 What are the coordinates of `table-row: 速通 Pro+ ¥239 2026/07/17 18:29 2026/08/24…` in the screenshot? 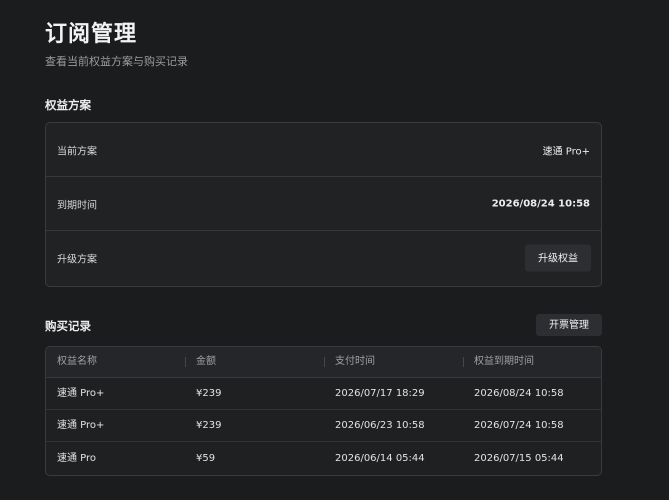 It's located at (323, 394).